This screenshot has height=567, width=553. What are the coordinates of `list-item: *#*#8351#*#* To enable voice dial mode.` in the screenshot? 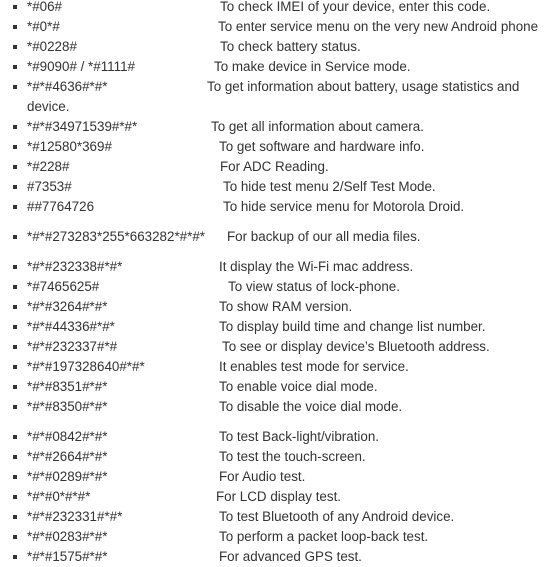 It's located at (276, 387).